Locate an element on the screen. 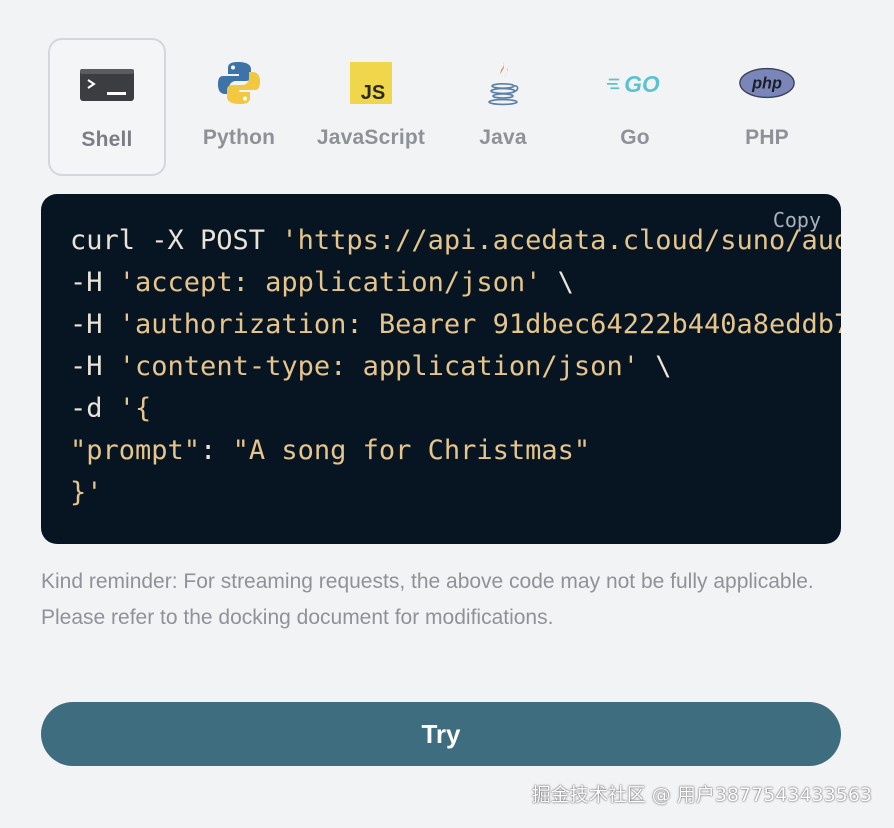 The image size is (894, 828). javascript-icon: JS is located at coordinates (371, 83).